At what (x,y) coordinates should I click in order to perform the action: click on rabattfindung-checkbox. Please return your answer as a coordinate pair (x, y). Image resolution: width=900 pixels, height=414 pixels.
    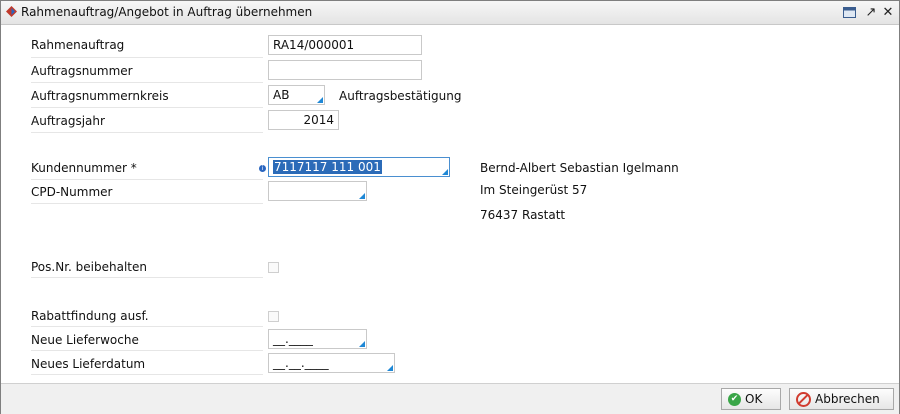
    Looking at the image, I should click on (273, 316).